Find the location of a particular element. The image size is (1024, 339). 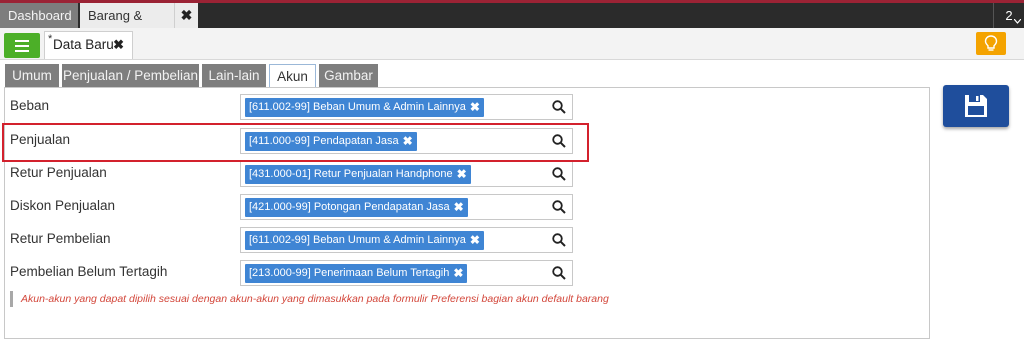

retur-pembelian-account-field: [611.002-99] Beban Umum & Admin Lainnya ✖ is located at coordinates (406, 240).